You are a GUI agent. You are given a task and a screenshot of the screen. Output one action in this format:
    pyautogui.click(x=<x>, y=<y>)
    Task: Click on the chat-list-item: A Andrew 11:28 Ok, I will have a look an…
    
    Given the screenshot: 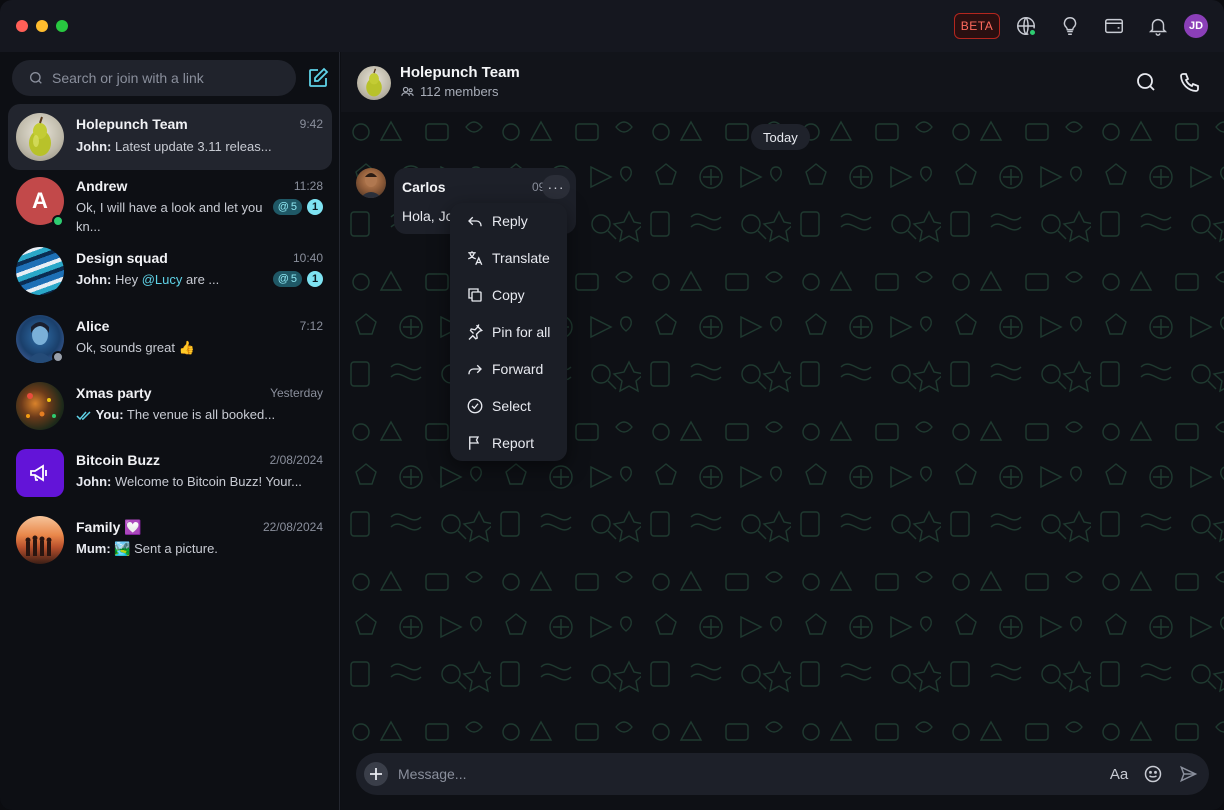 What is the action you would take?
    pyautogui.click(x=170, y=206)
    